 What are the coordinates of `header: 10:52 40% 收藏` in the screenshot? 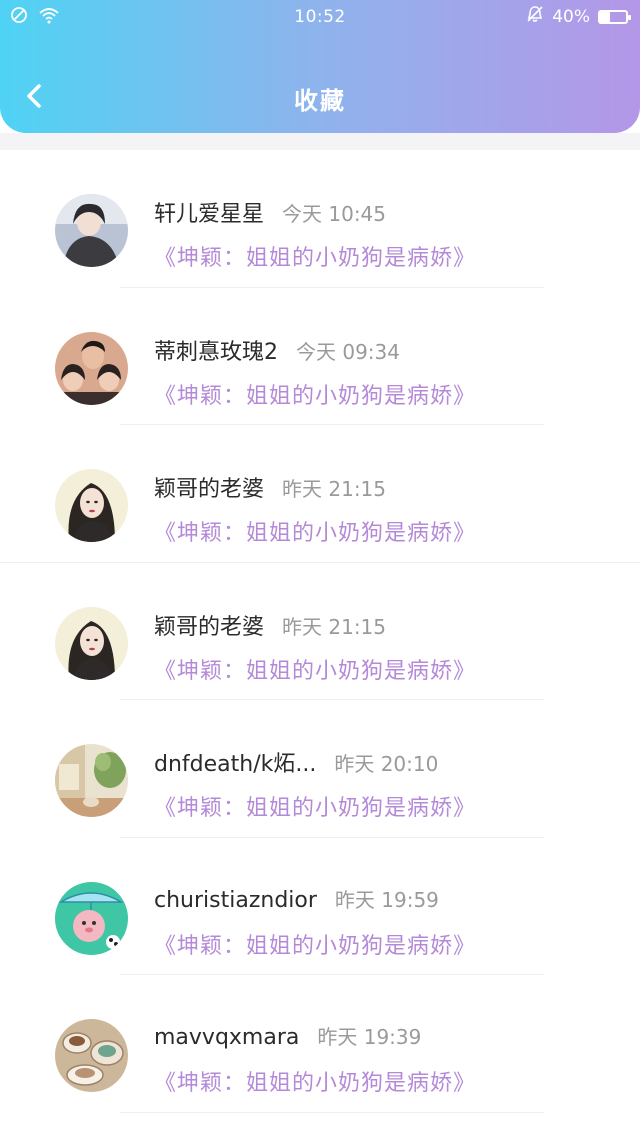 It's located at (320, 66).